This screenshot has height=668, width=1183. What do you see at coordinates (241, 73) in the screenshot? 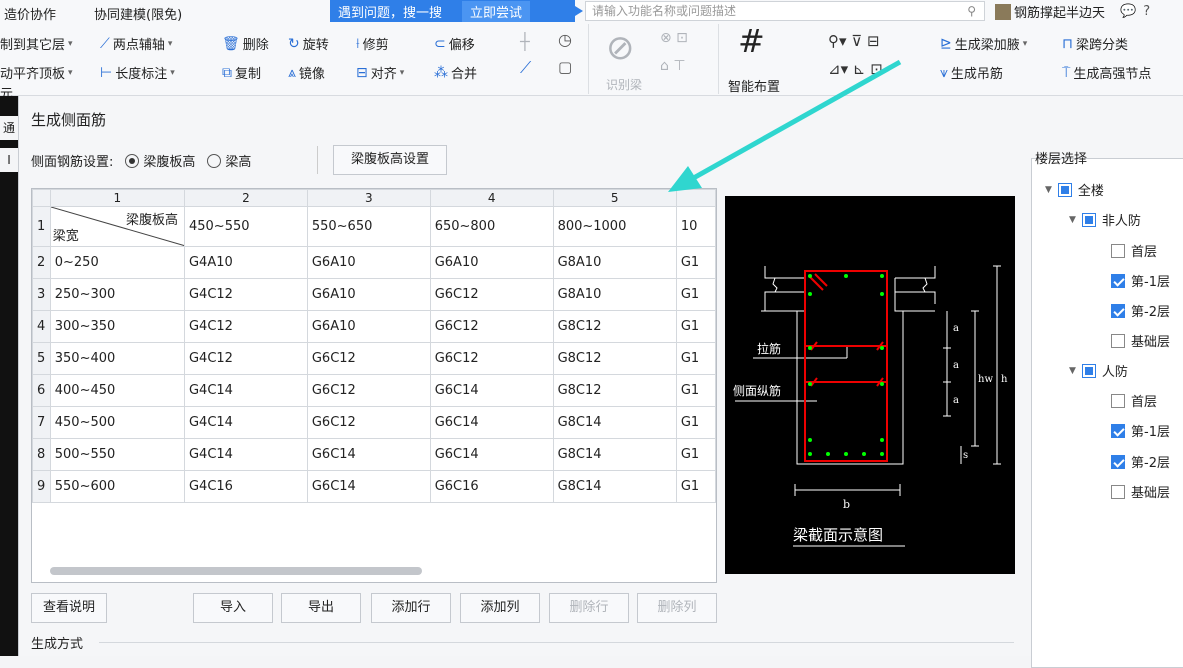
I see `copy-button: ⧉ 复制` at bounding box center [241, 73].